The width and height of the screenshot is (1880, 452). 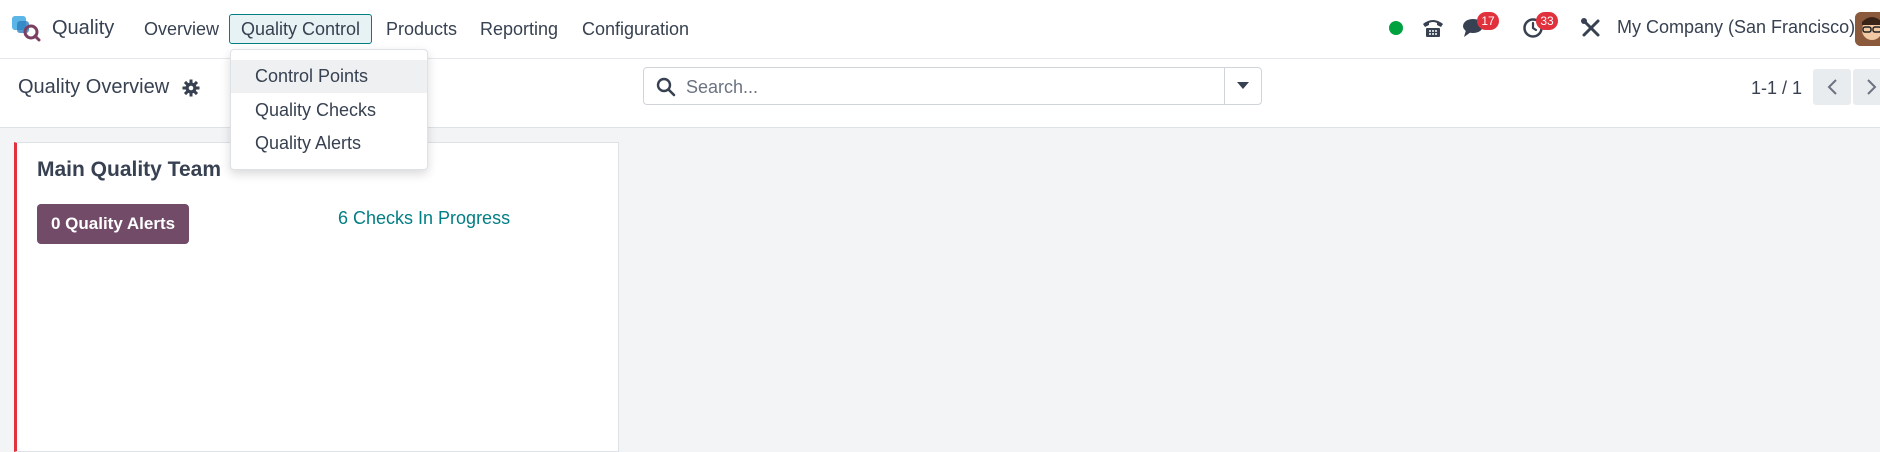 What do you see at coordinates (329, 76) in the screenshot?
I see `dropdown-item-control-points: Control Points` at bounding box center [329, 76].